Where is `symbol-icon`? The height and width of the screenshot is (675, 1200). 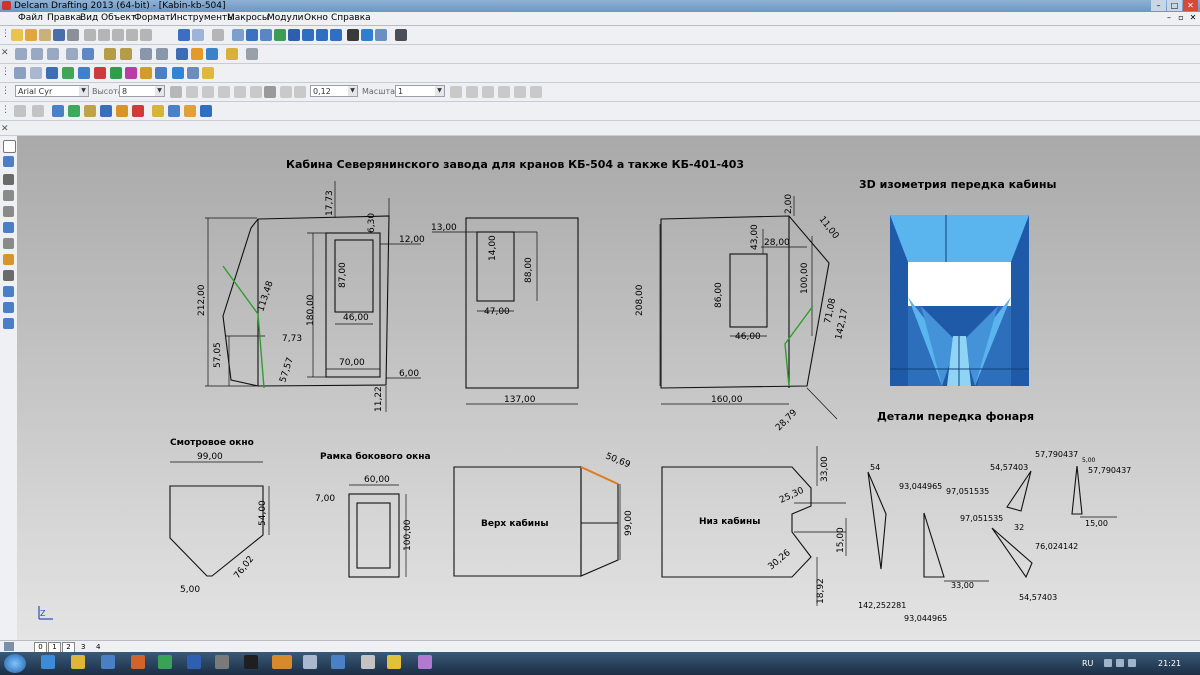
symbol-icon is located at coordinates (504, 92).